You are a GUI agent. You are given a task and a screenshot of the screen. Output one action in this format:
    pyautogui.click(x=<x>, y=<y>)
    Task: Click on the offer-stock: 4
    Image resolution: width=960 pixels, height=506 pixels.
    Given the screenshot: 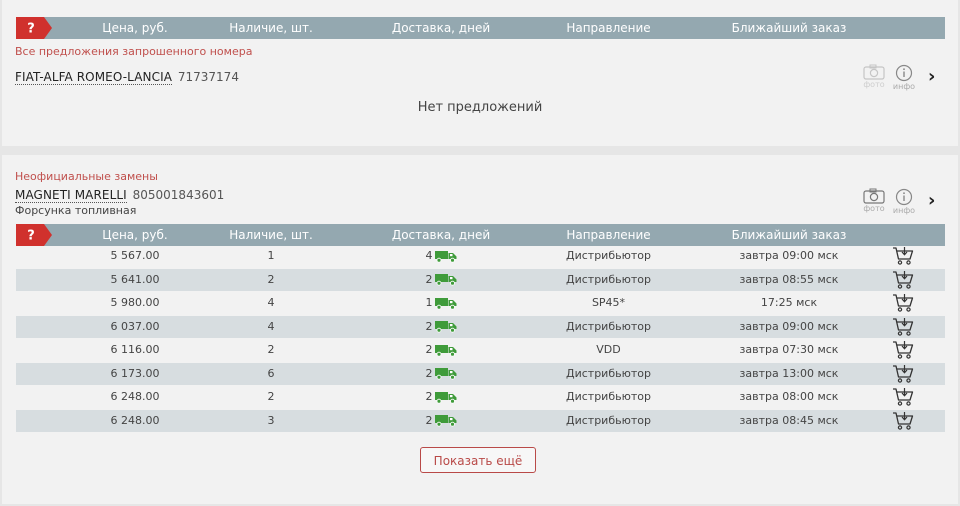 What is the action you would take?
    pyautogui.click(x=271, y=326)
    